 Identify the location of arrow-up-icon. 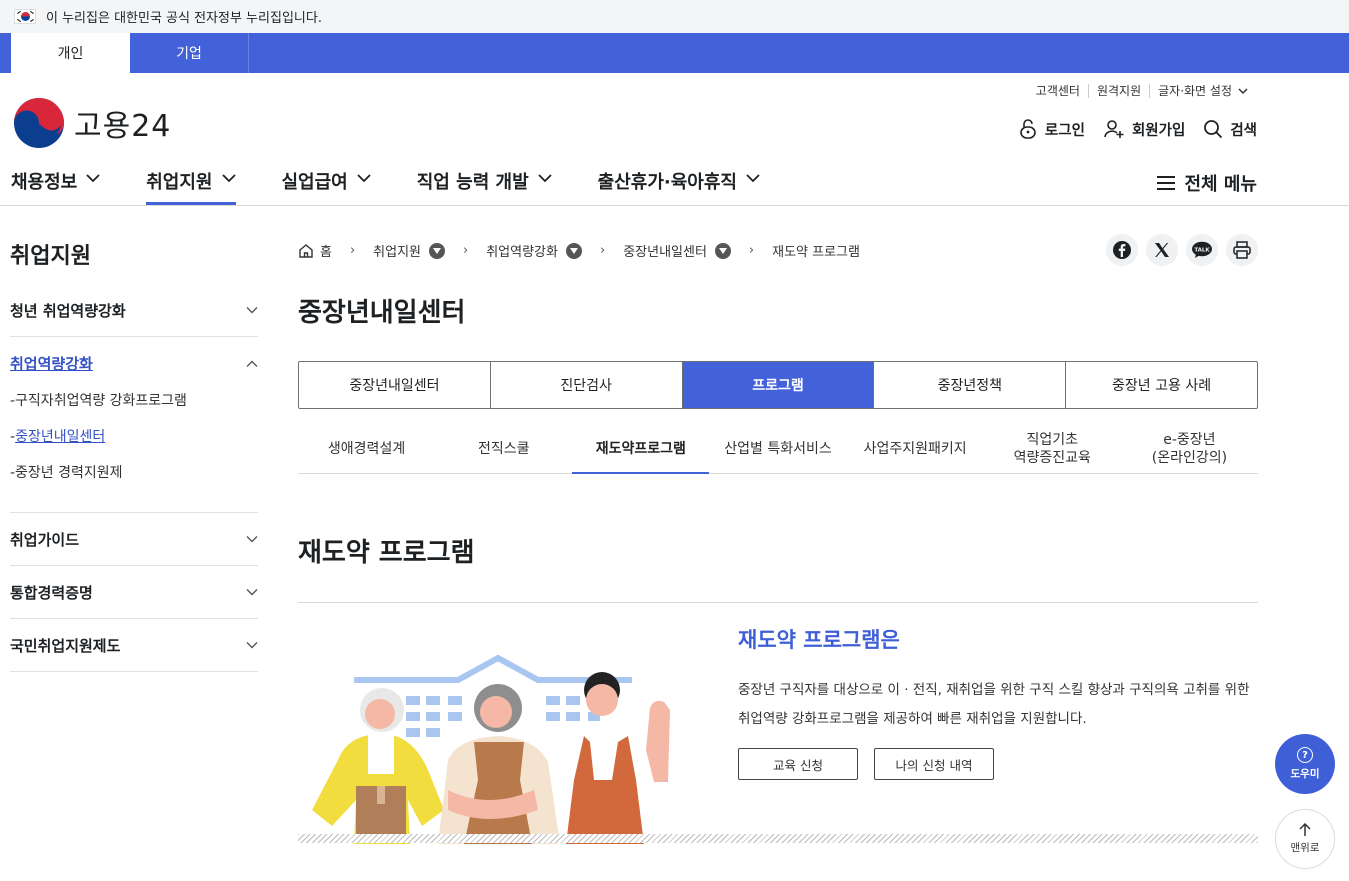
(1305, 829).